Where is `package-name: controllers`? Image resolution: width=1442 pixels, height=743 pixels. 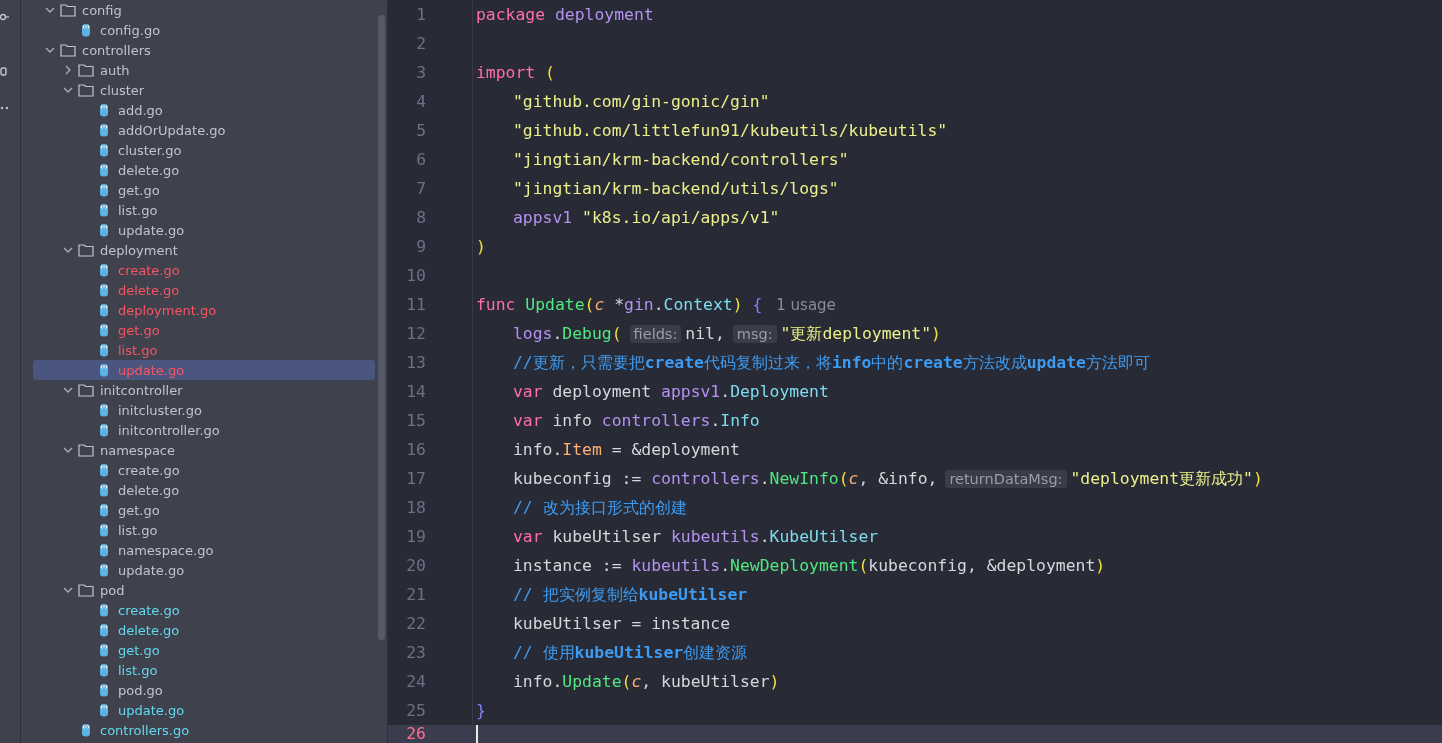 package-name: controllers is located at coordinates (656, 420).